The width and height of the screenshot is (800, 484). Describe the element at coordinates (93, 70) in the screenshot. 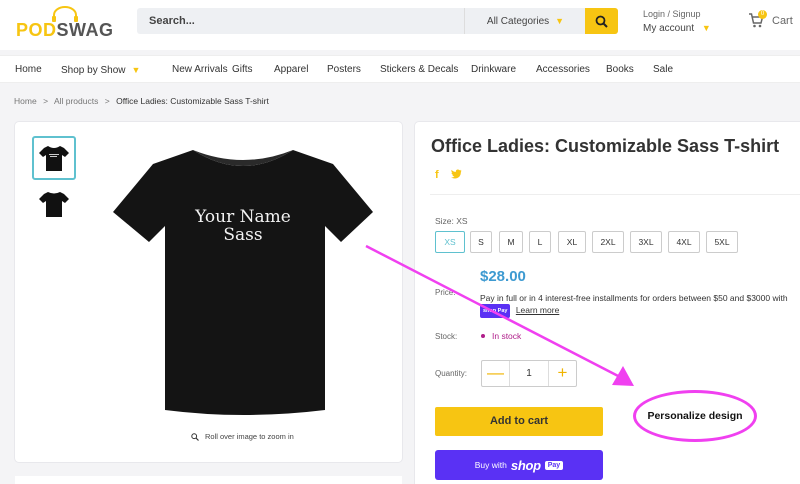

I see `nav-shop-by-show-label: Shop by Show` at that location.